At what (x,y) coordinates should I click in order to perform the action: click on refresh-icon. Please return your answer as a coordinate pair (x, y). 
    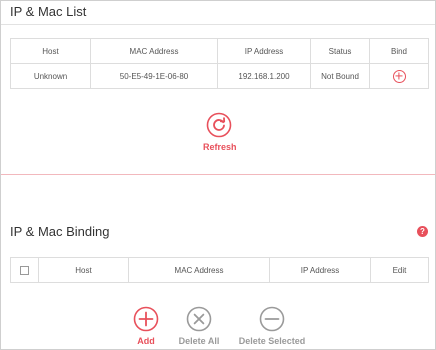
    Looking at the image, I should click on (219, 125).